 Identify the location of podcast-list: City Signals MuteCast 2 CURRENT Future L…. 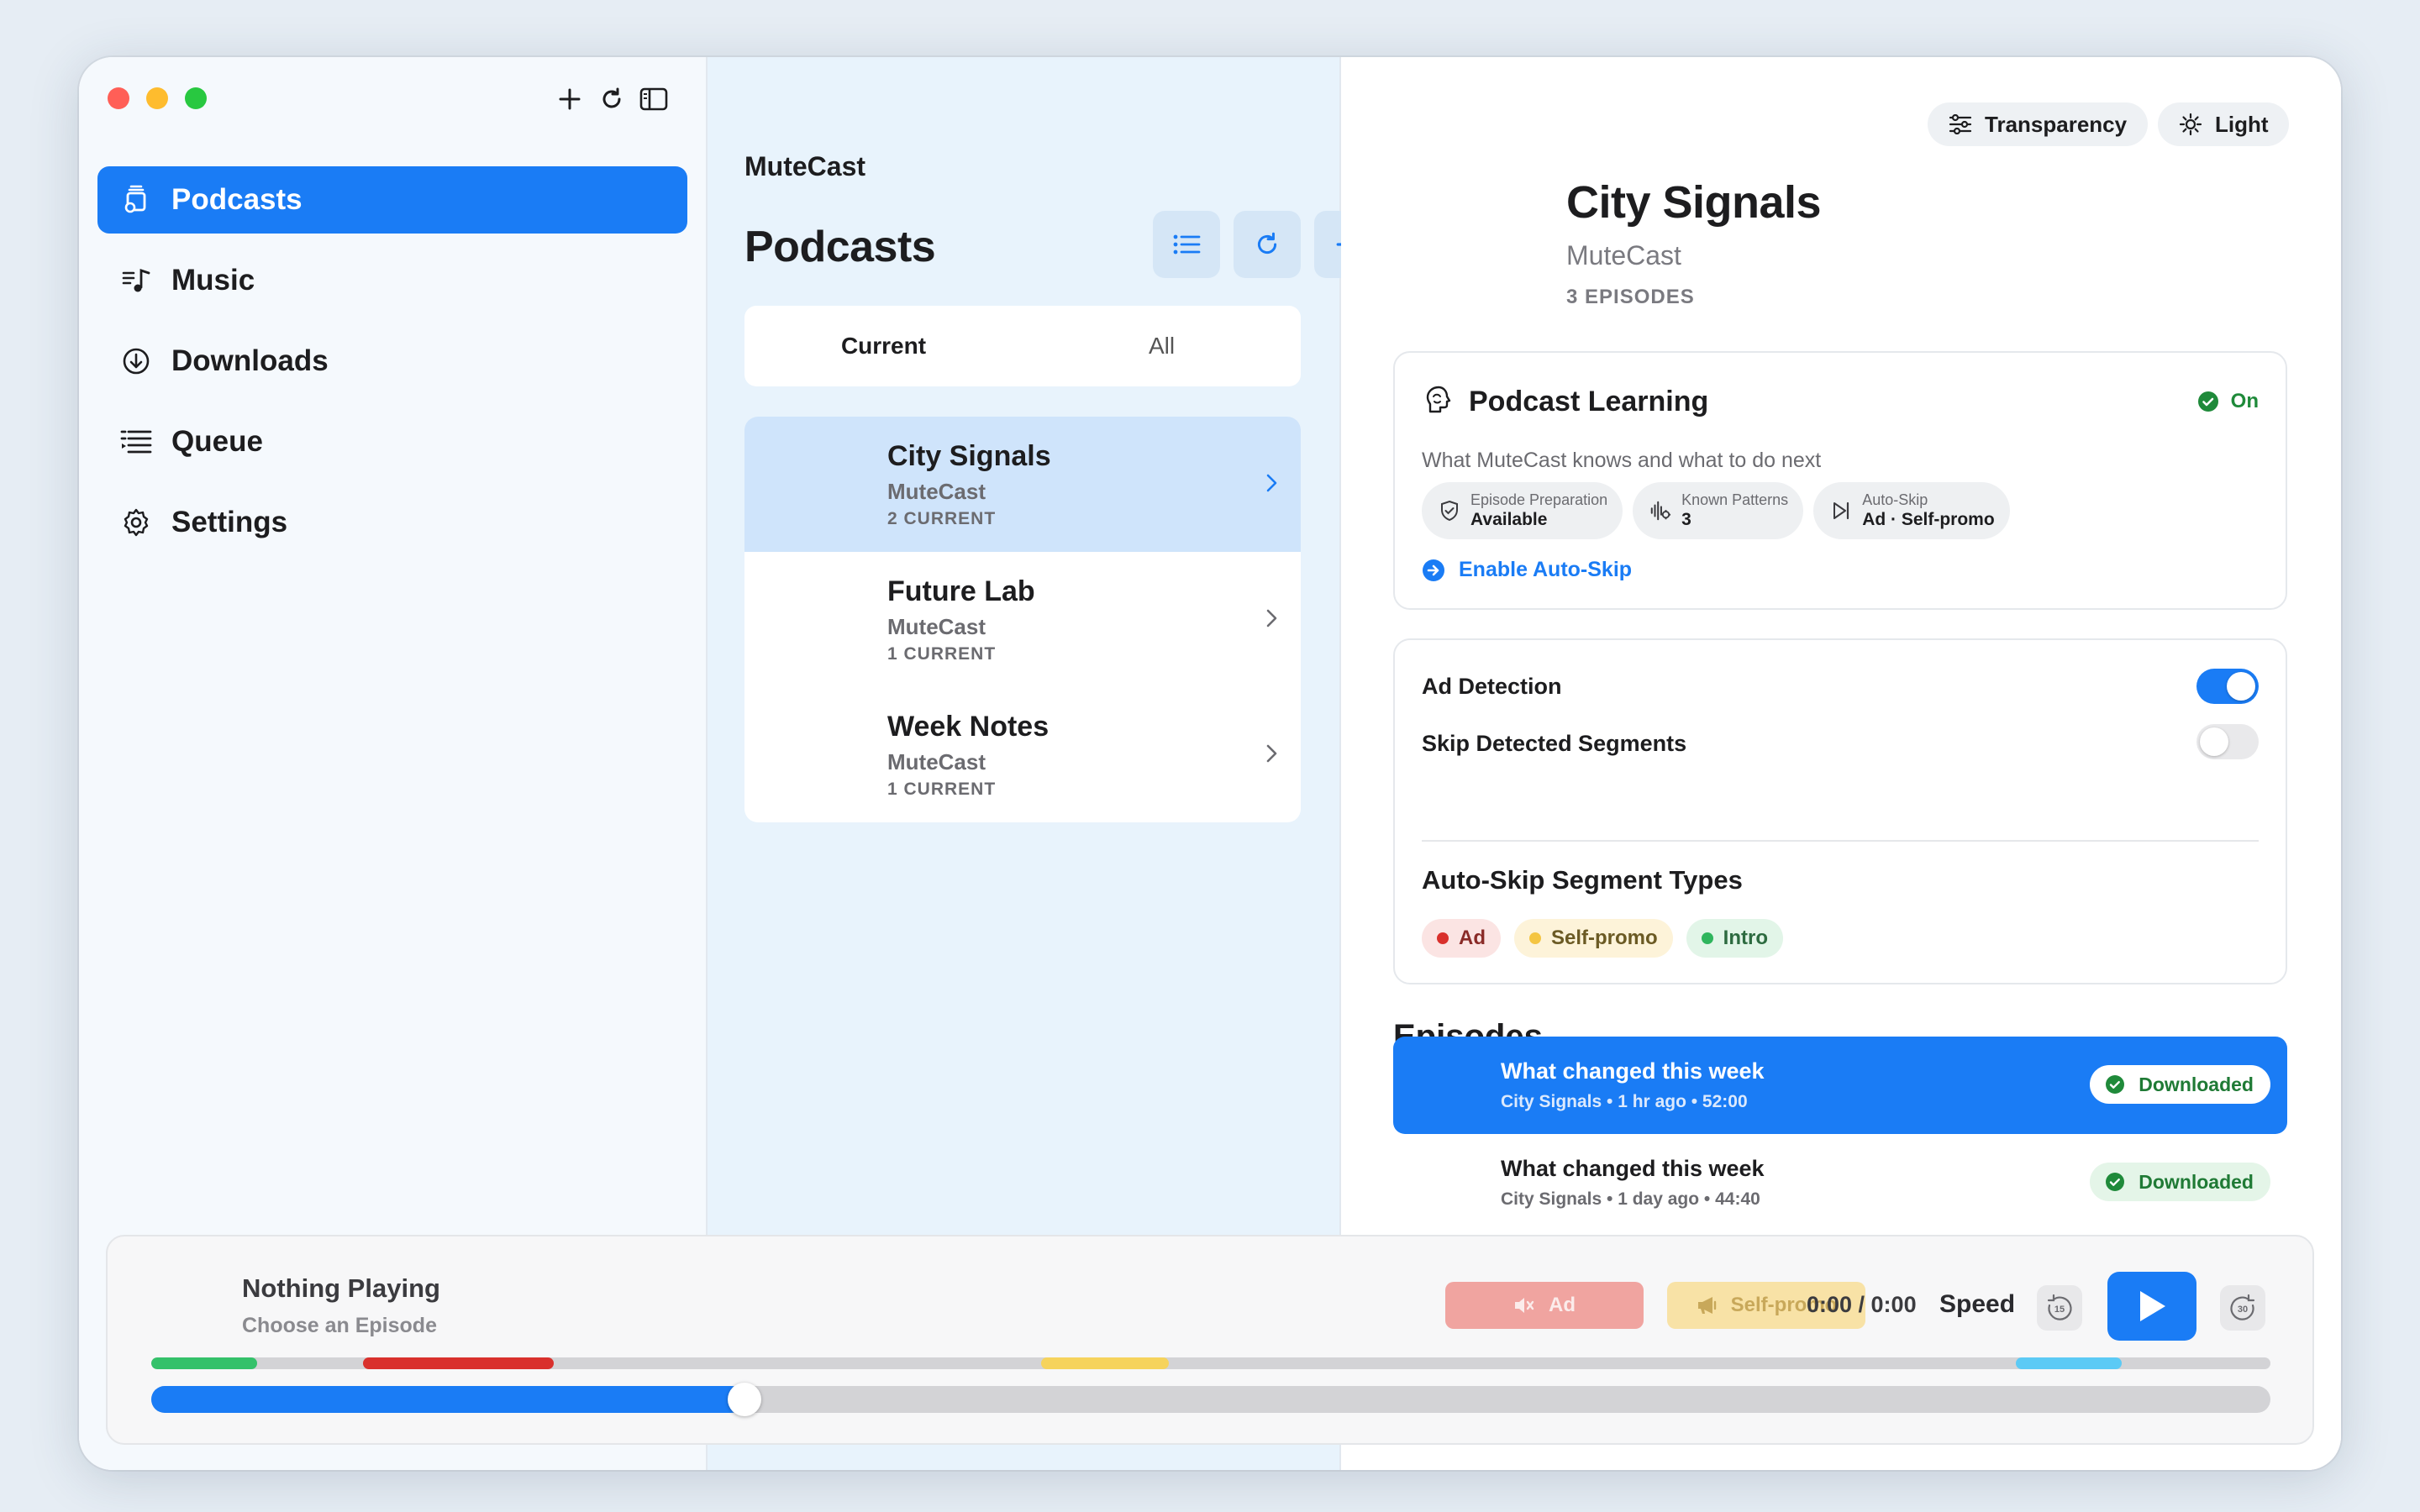
(1022, 619).